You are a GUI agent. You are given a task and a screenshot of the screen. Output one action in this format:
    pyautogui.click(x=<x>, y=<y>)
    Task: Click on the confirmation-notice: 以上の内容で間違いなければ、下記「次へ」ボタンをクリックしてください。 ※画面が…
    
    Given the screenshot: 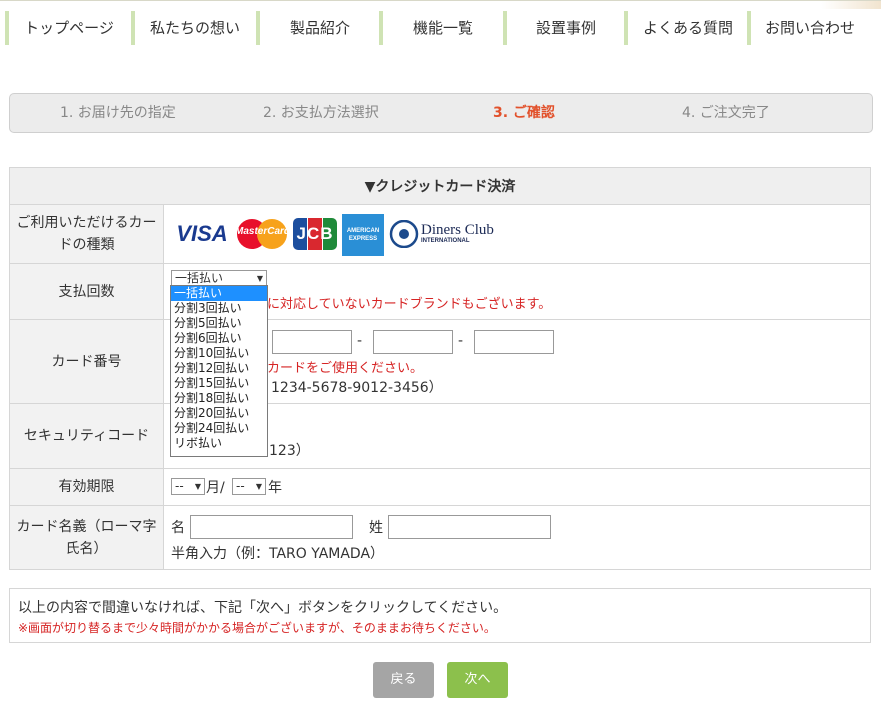 What is the action you would take?
    pyautogui.click(x=440, y=615)
    